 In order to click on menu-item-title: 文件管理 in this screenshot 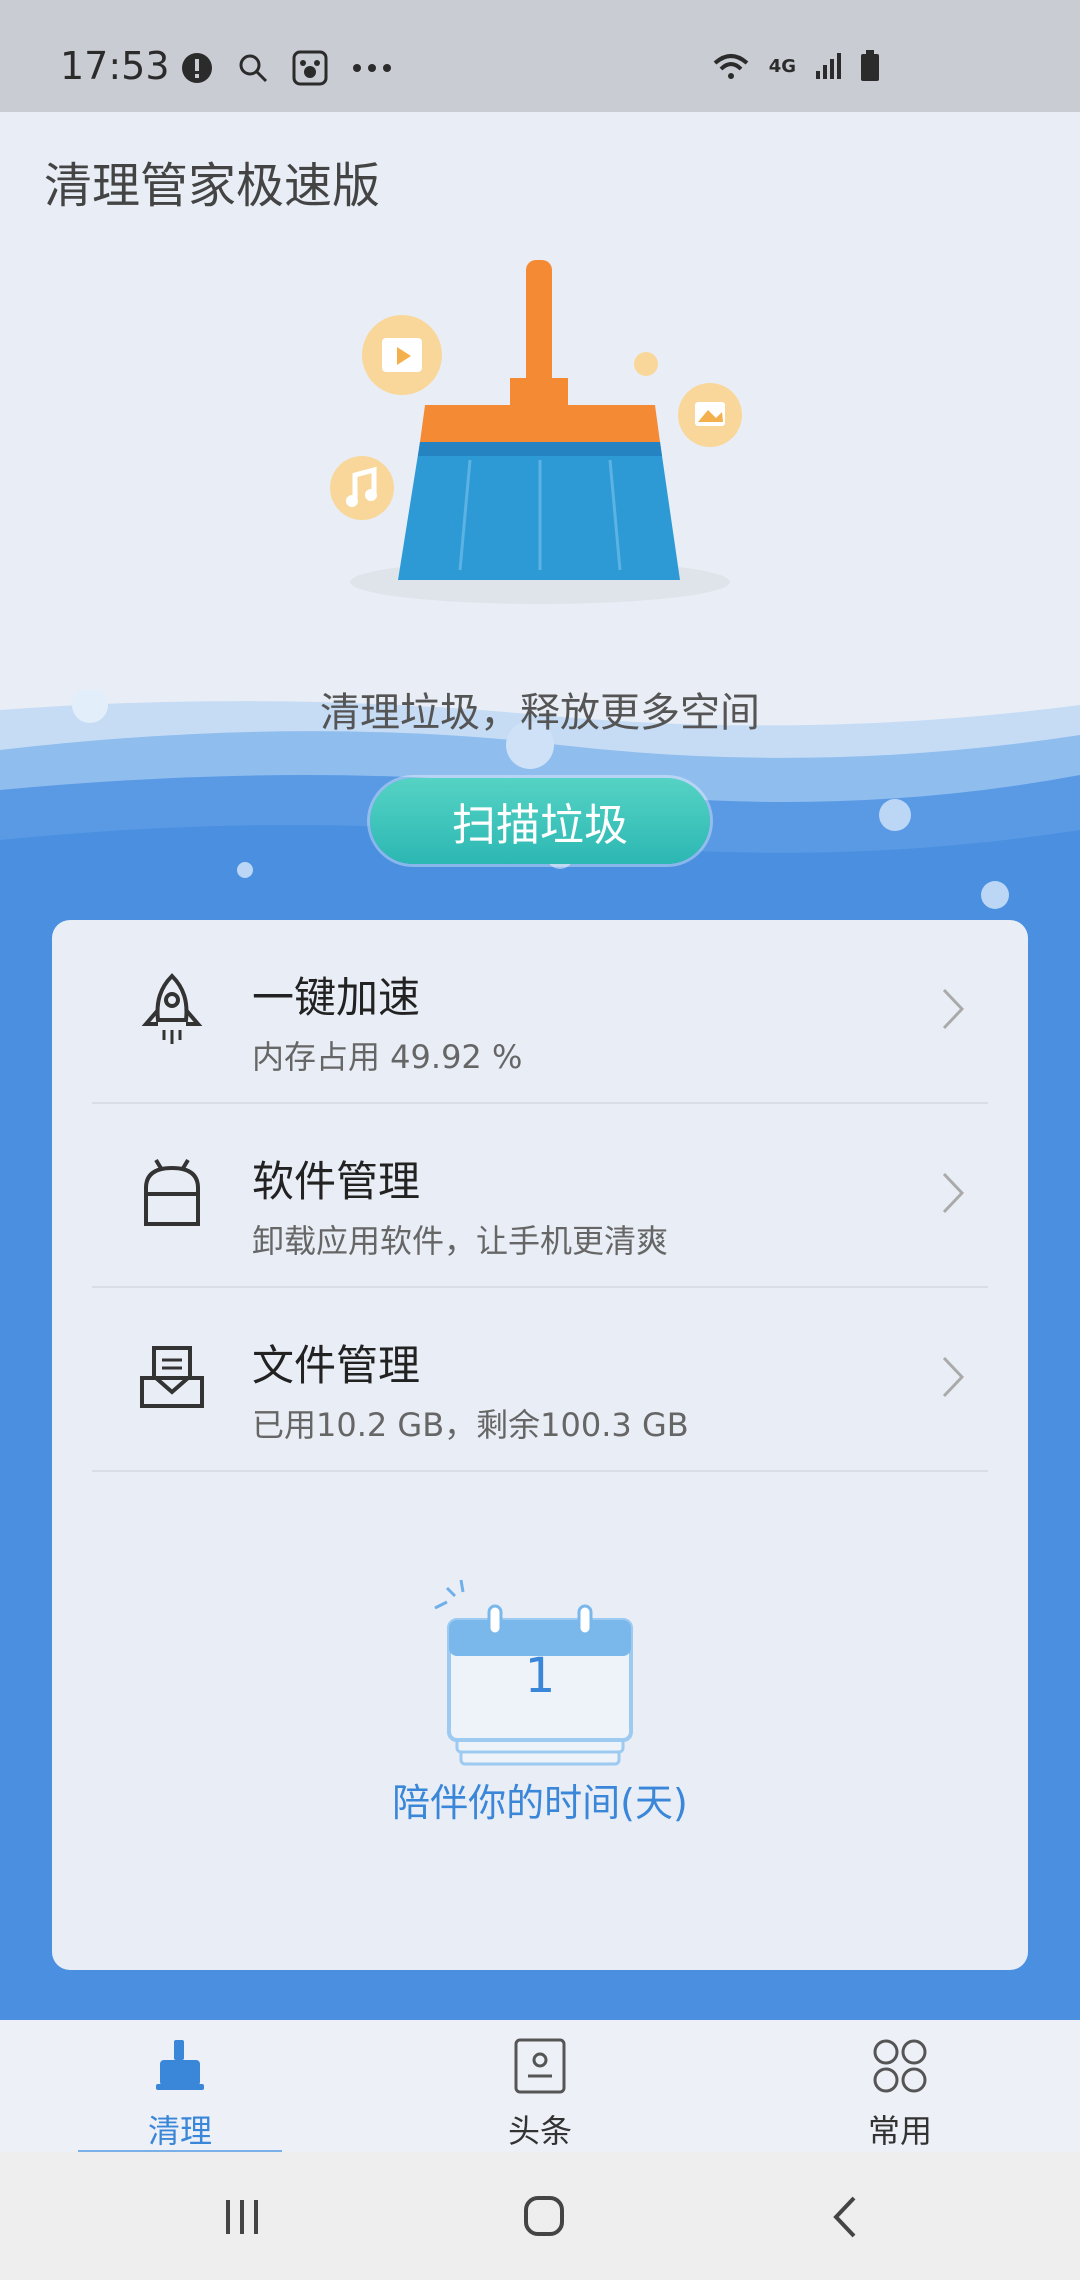, I will do `click(336, 1365)`.